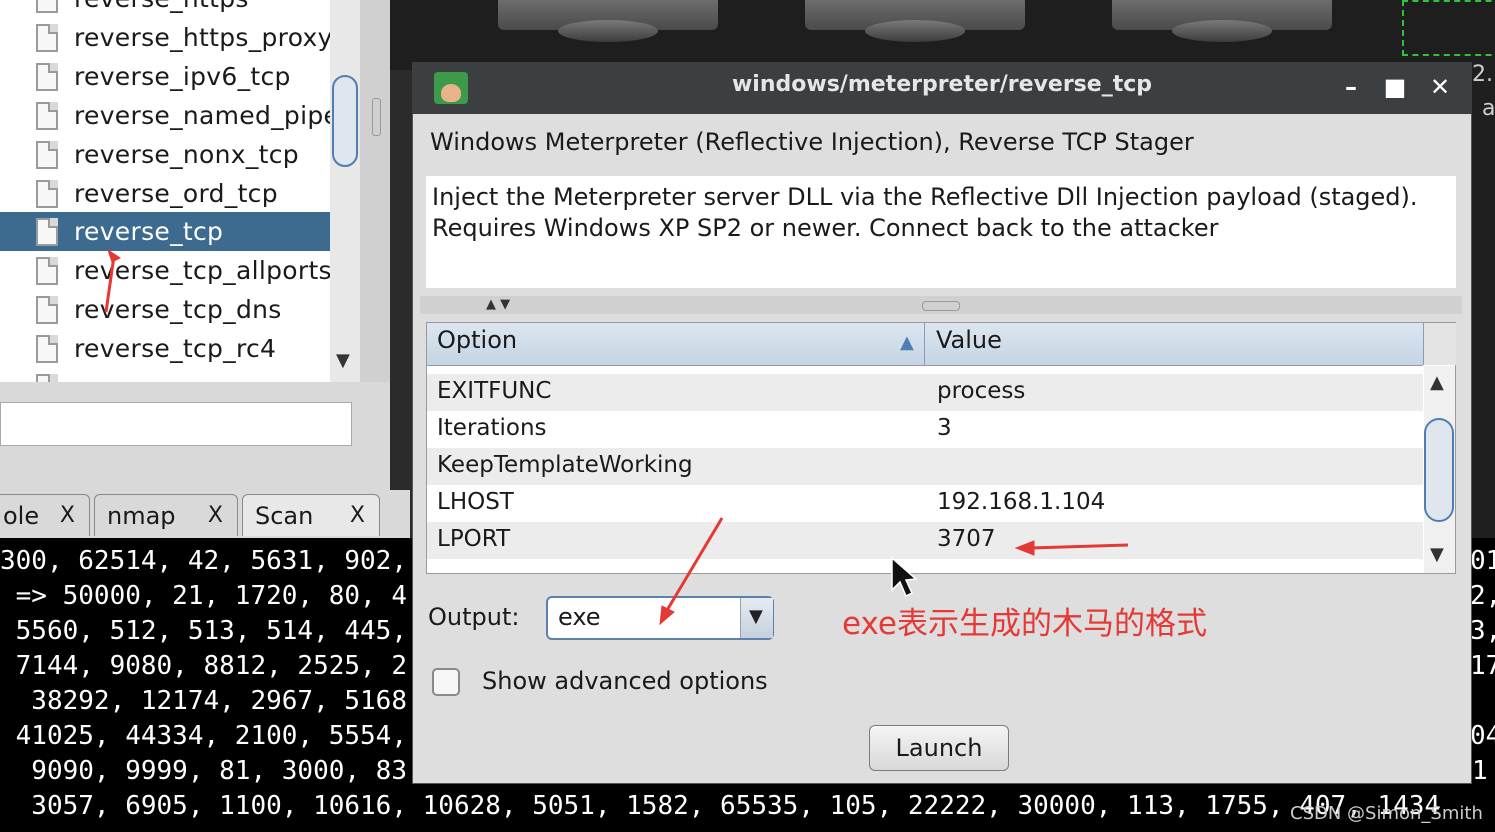  I want to click on table-scrollbar-thumb, so click(1439, 470).